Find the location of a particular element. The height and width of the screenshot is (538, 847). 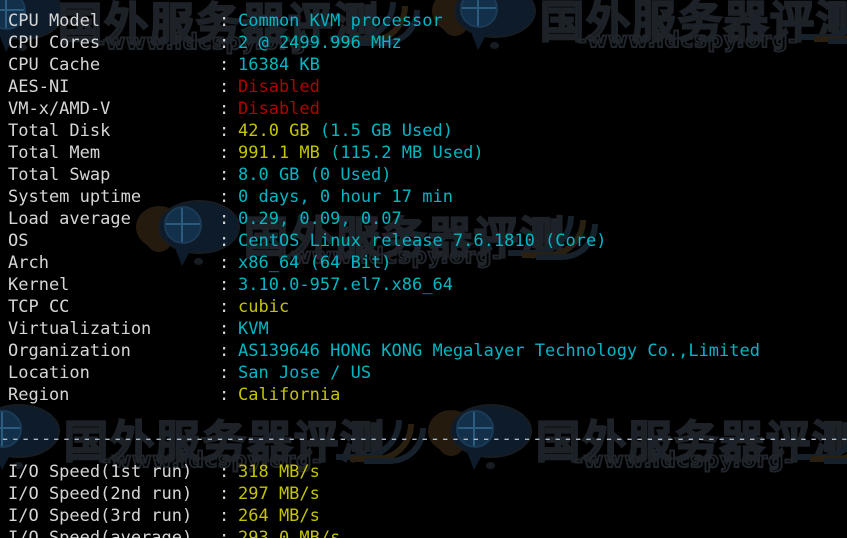

info-row: Region: California is located at coordinates (423, 395).